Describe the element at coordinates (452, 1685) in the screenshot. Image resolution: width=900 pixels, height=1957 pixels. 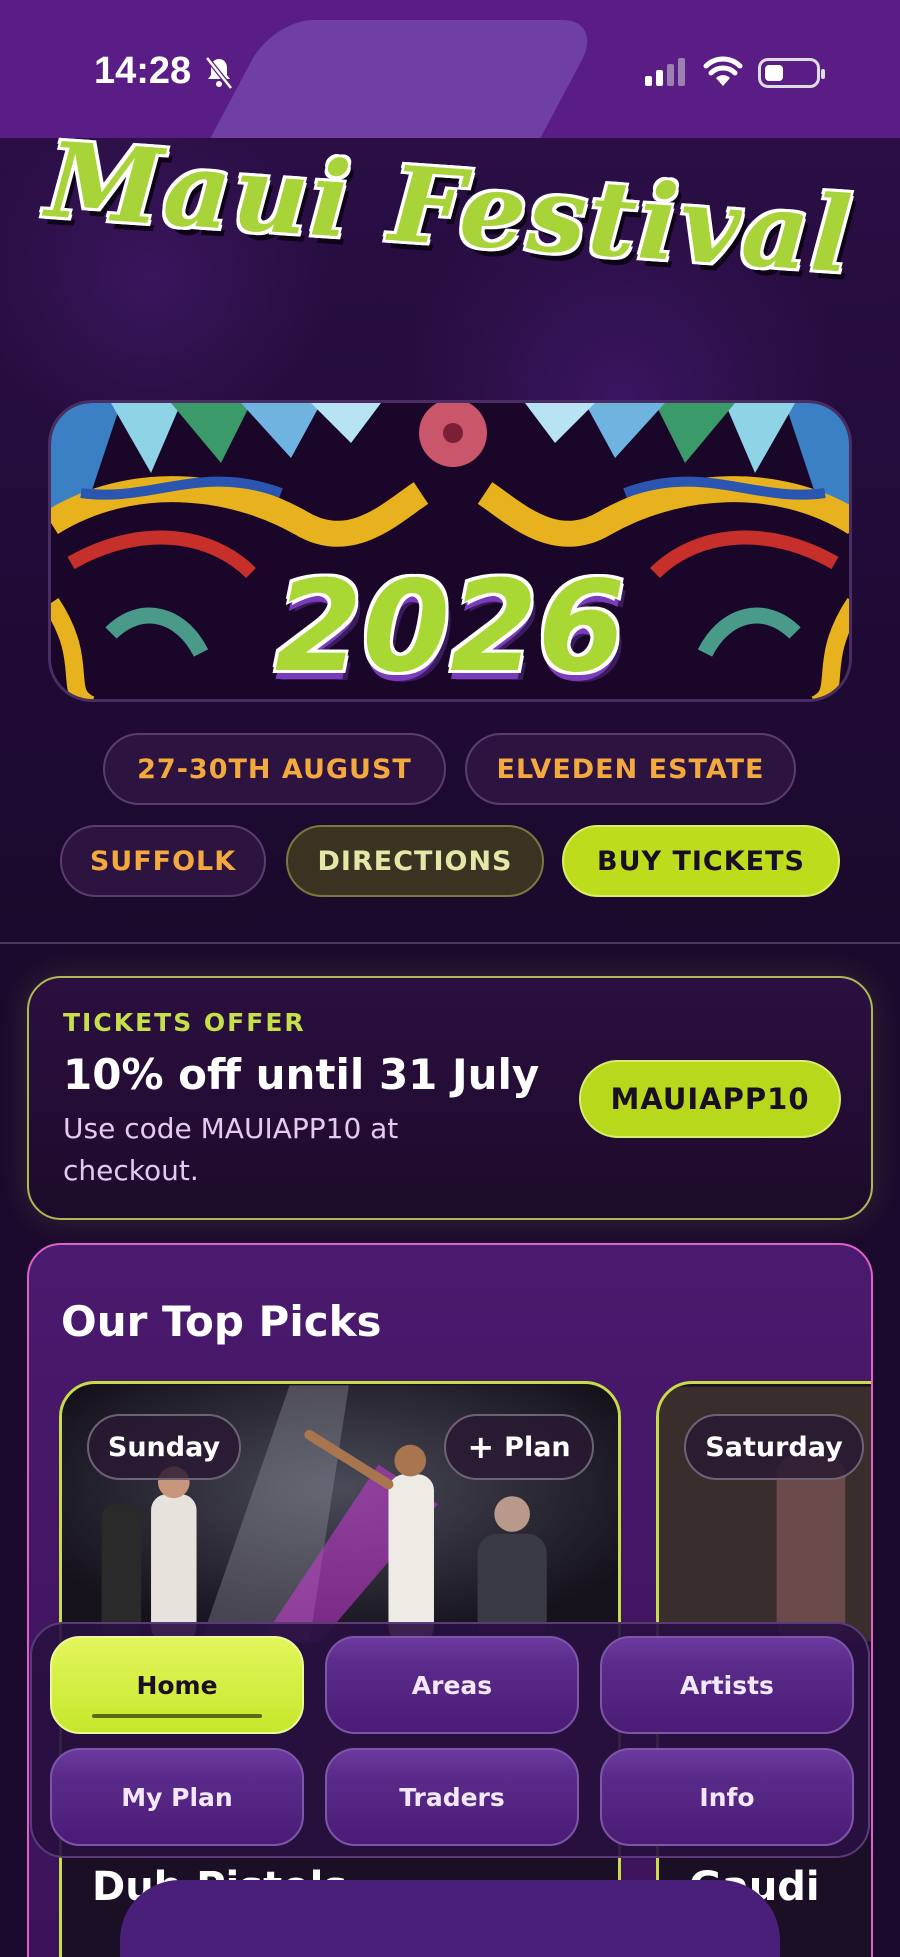
I see `nav-areas: Areas` at that location.